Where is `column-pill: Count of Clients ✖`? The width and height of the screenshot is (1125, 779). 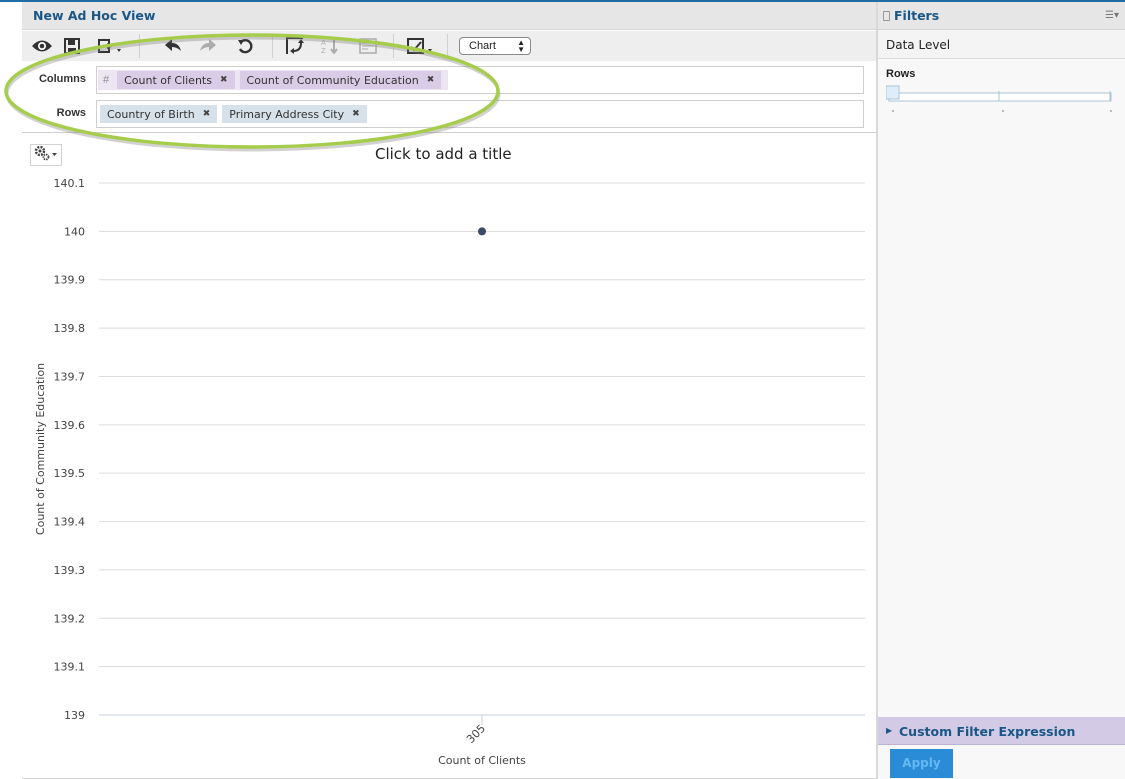
column-pill: Count of Clients ✖ is located at coordinates (176, 80).